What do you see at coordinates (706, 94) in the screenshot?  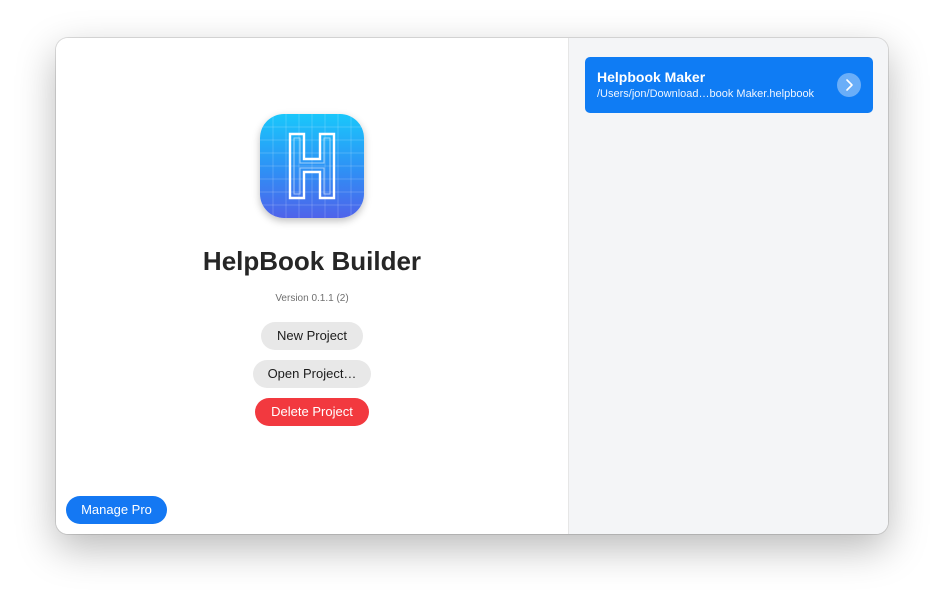 I see `recent-project-path: /Users/jon/Download…book Maker.helpbook` at bounding box center [706, 94].